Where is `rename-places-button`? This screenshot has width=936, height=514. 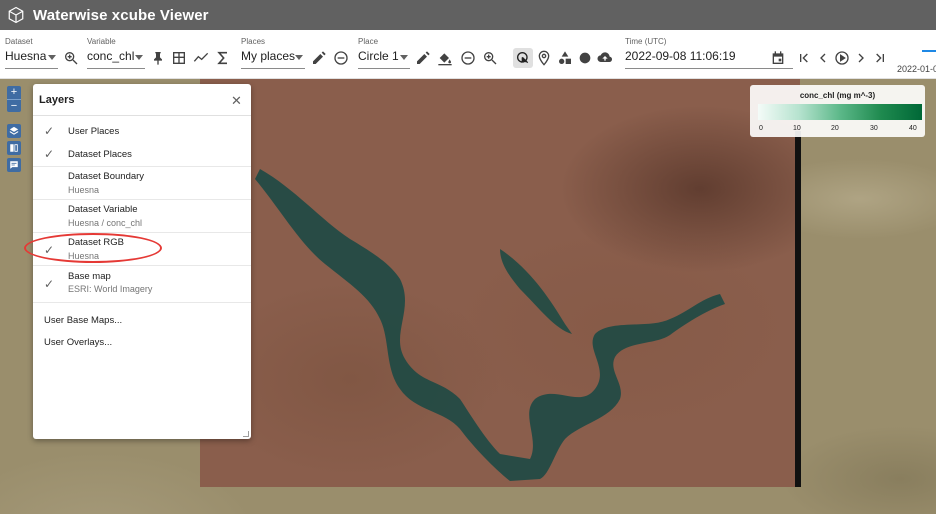
rename-places-button is located at coordinates (319, 58).